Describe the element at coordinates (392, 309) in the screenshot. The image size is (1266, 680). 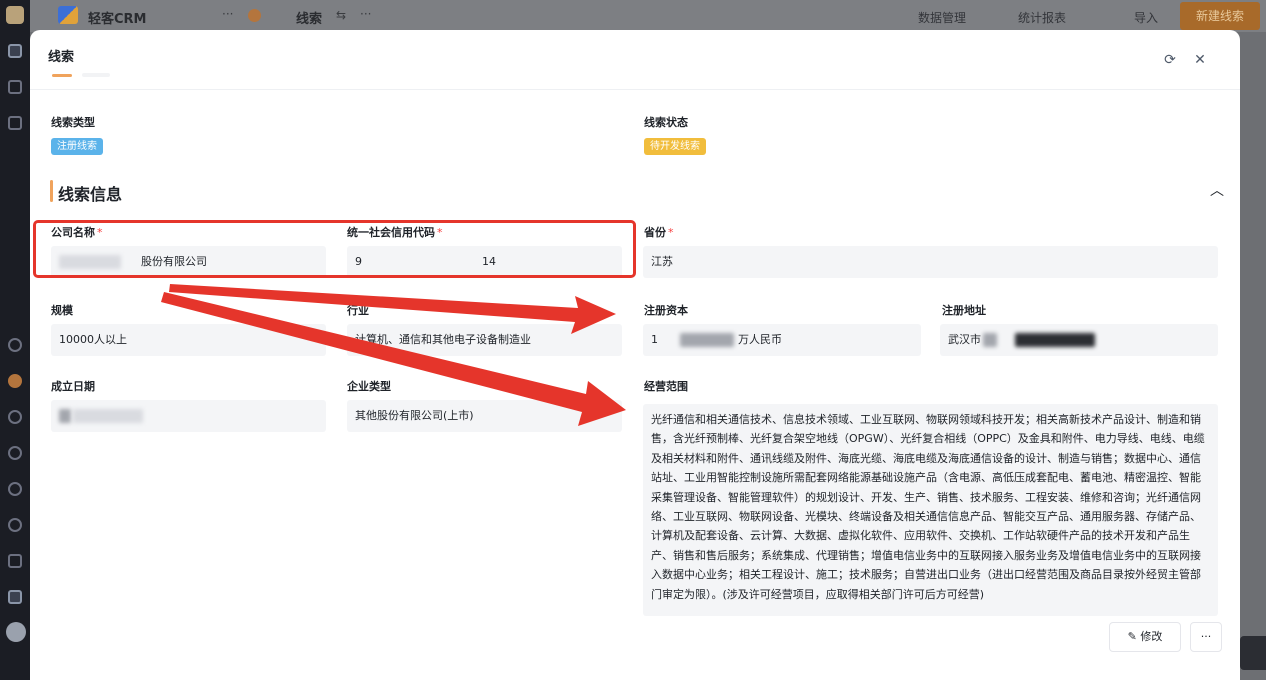
I see `arrow-to-registered-capital` at that location.